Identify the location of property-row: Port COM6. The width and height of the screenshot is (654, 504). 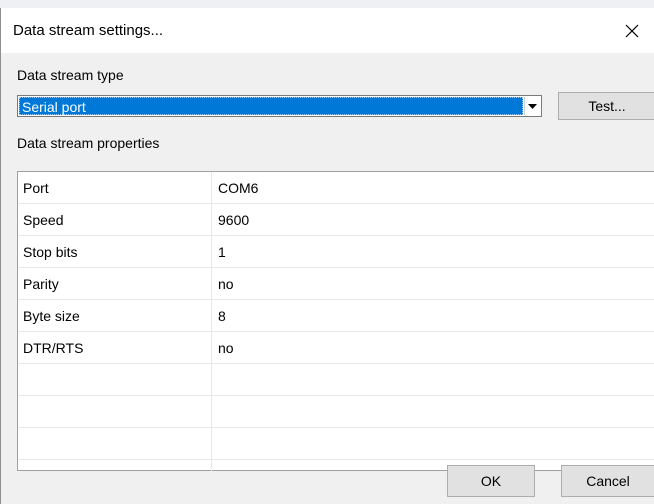
(336, 188).